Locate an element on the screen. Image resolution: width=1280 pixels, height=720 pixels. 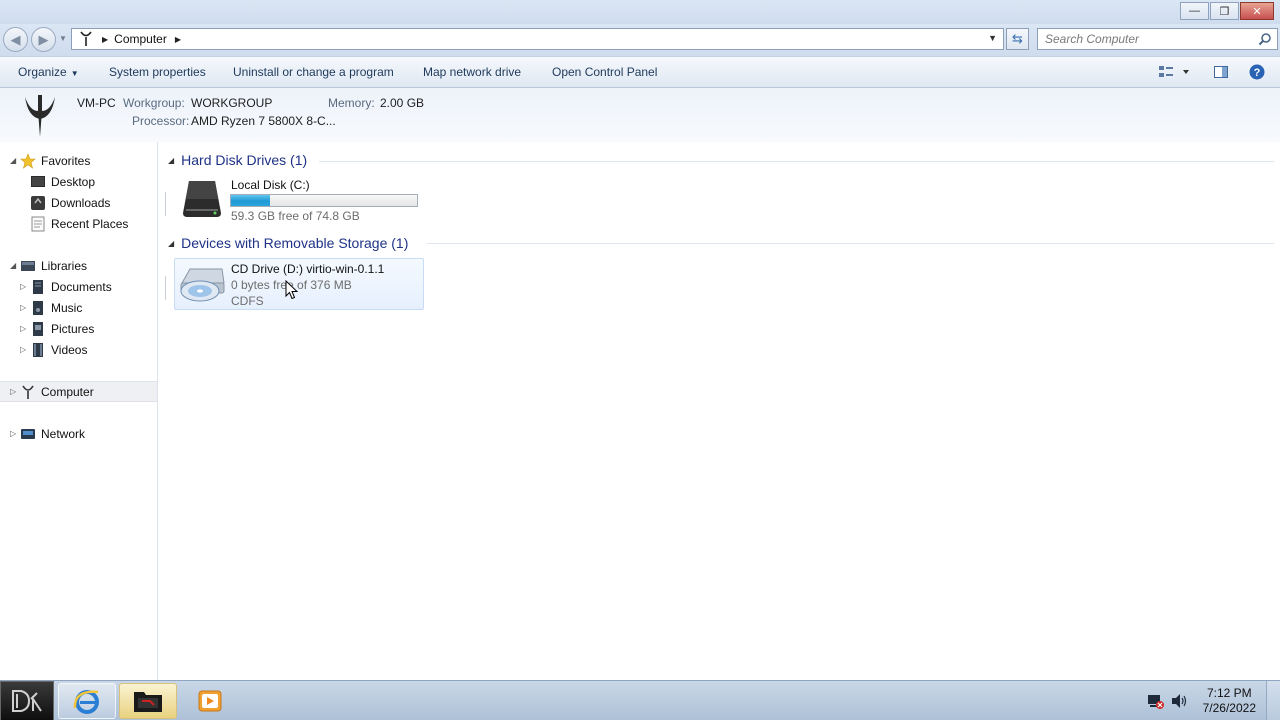
refresh-button: ⇆ is located at coordinates (1017, 39).